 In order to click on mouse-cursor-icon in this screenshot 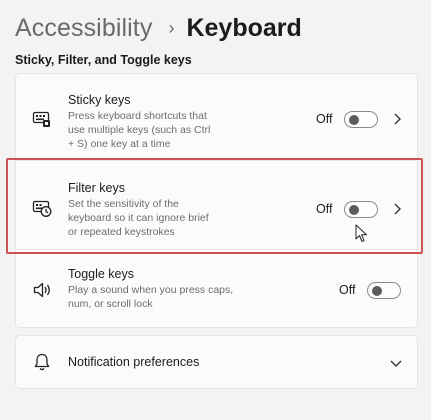, I will do `click(361, 233)`.